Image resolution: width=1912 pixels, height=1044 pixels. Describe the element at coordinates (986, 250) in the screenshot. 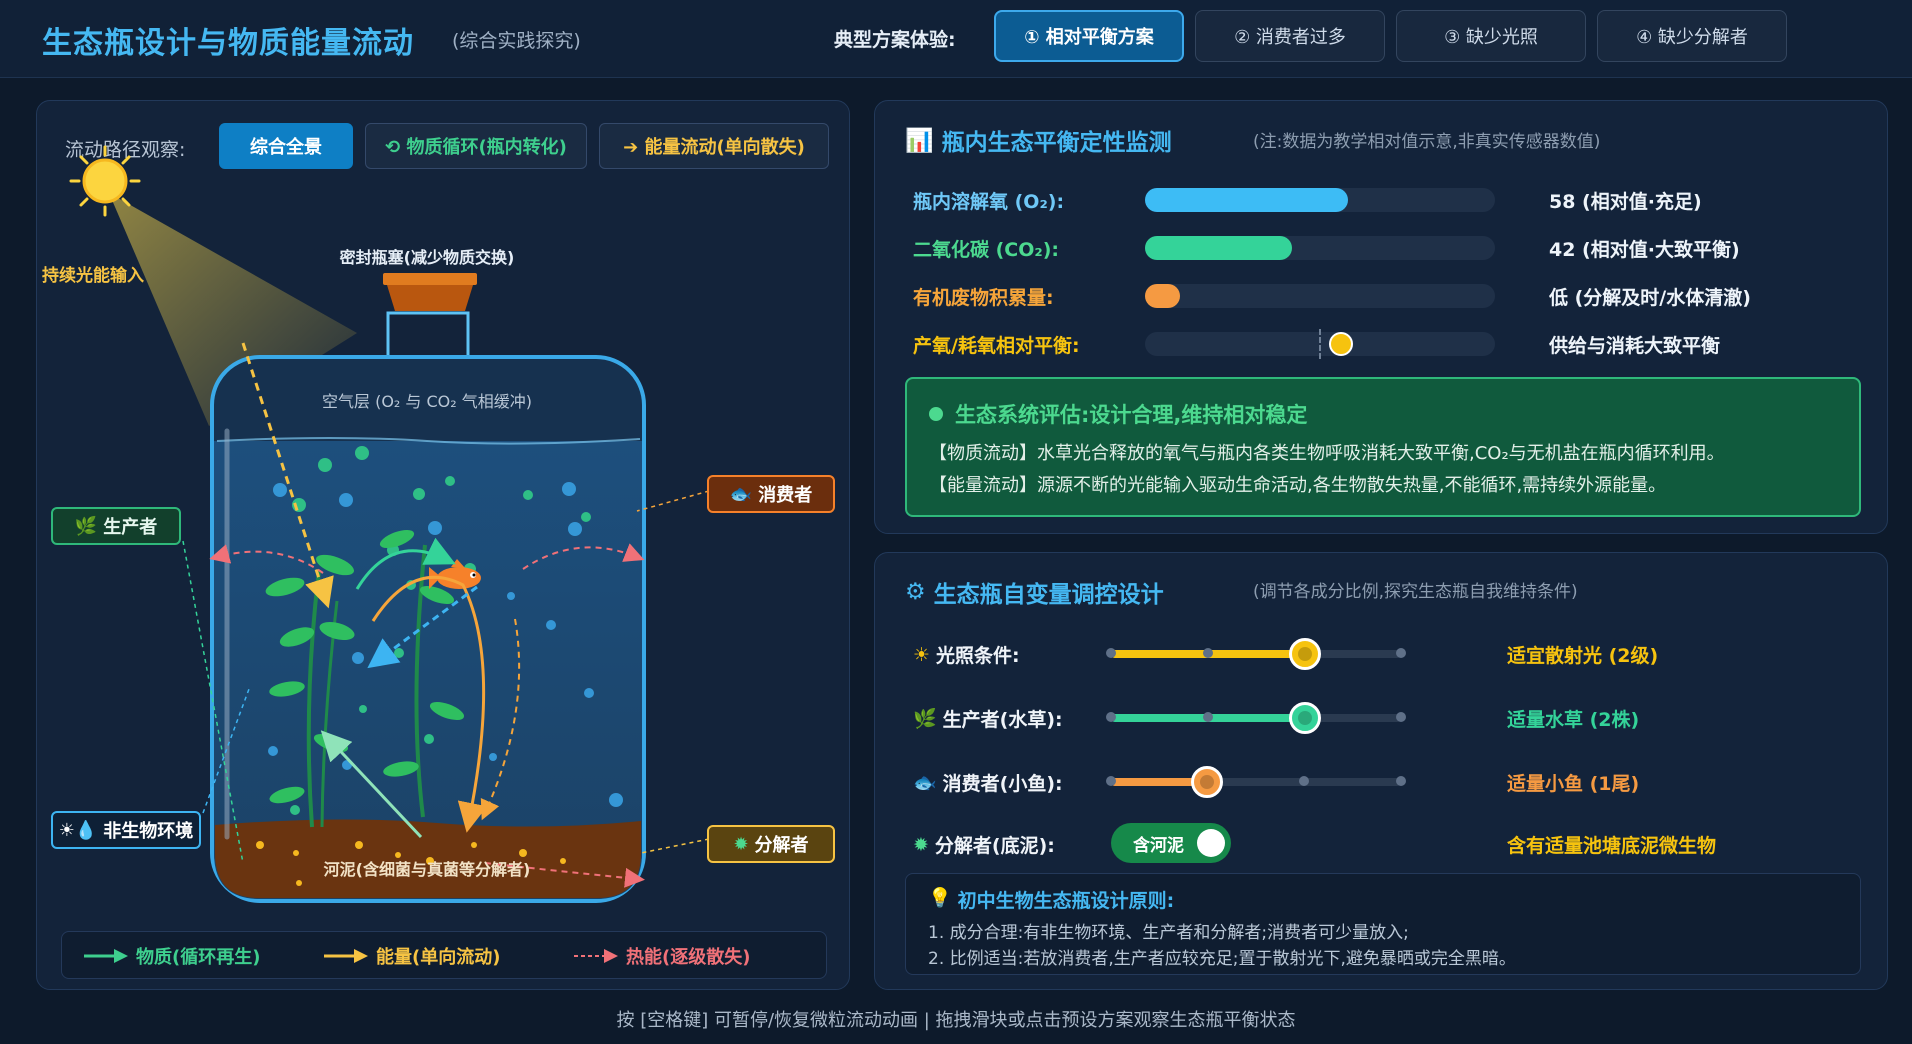

I see `metric-label: 二氧化碳 (CO₂):` at that location.